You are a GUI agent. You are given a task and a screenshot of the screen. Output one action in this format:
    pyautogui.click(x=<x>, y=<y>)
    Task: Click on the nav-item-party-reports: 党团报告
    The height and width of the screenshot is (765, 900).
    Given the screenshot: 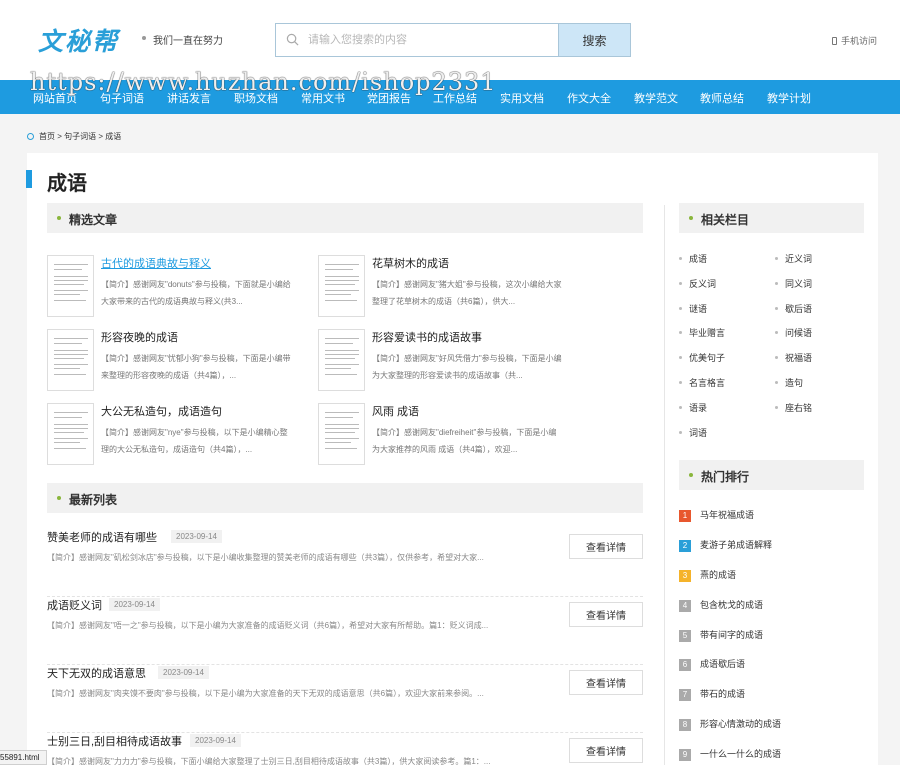 What is the action you would take?
    pyautogui.click(x=389, y=98)
    